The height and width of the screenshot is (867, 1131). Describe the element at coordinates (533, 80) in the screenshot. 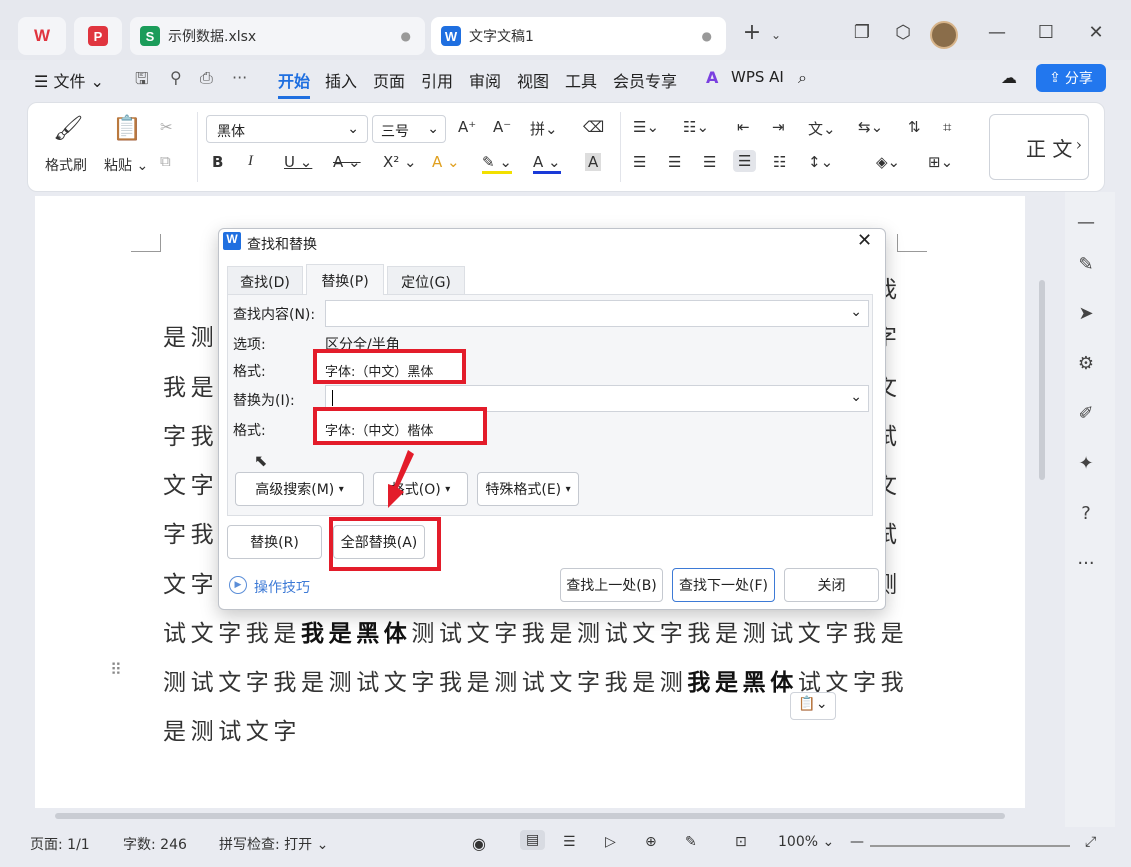

I see `tab-view: 视图` at that location.